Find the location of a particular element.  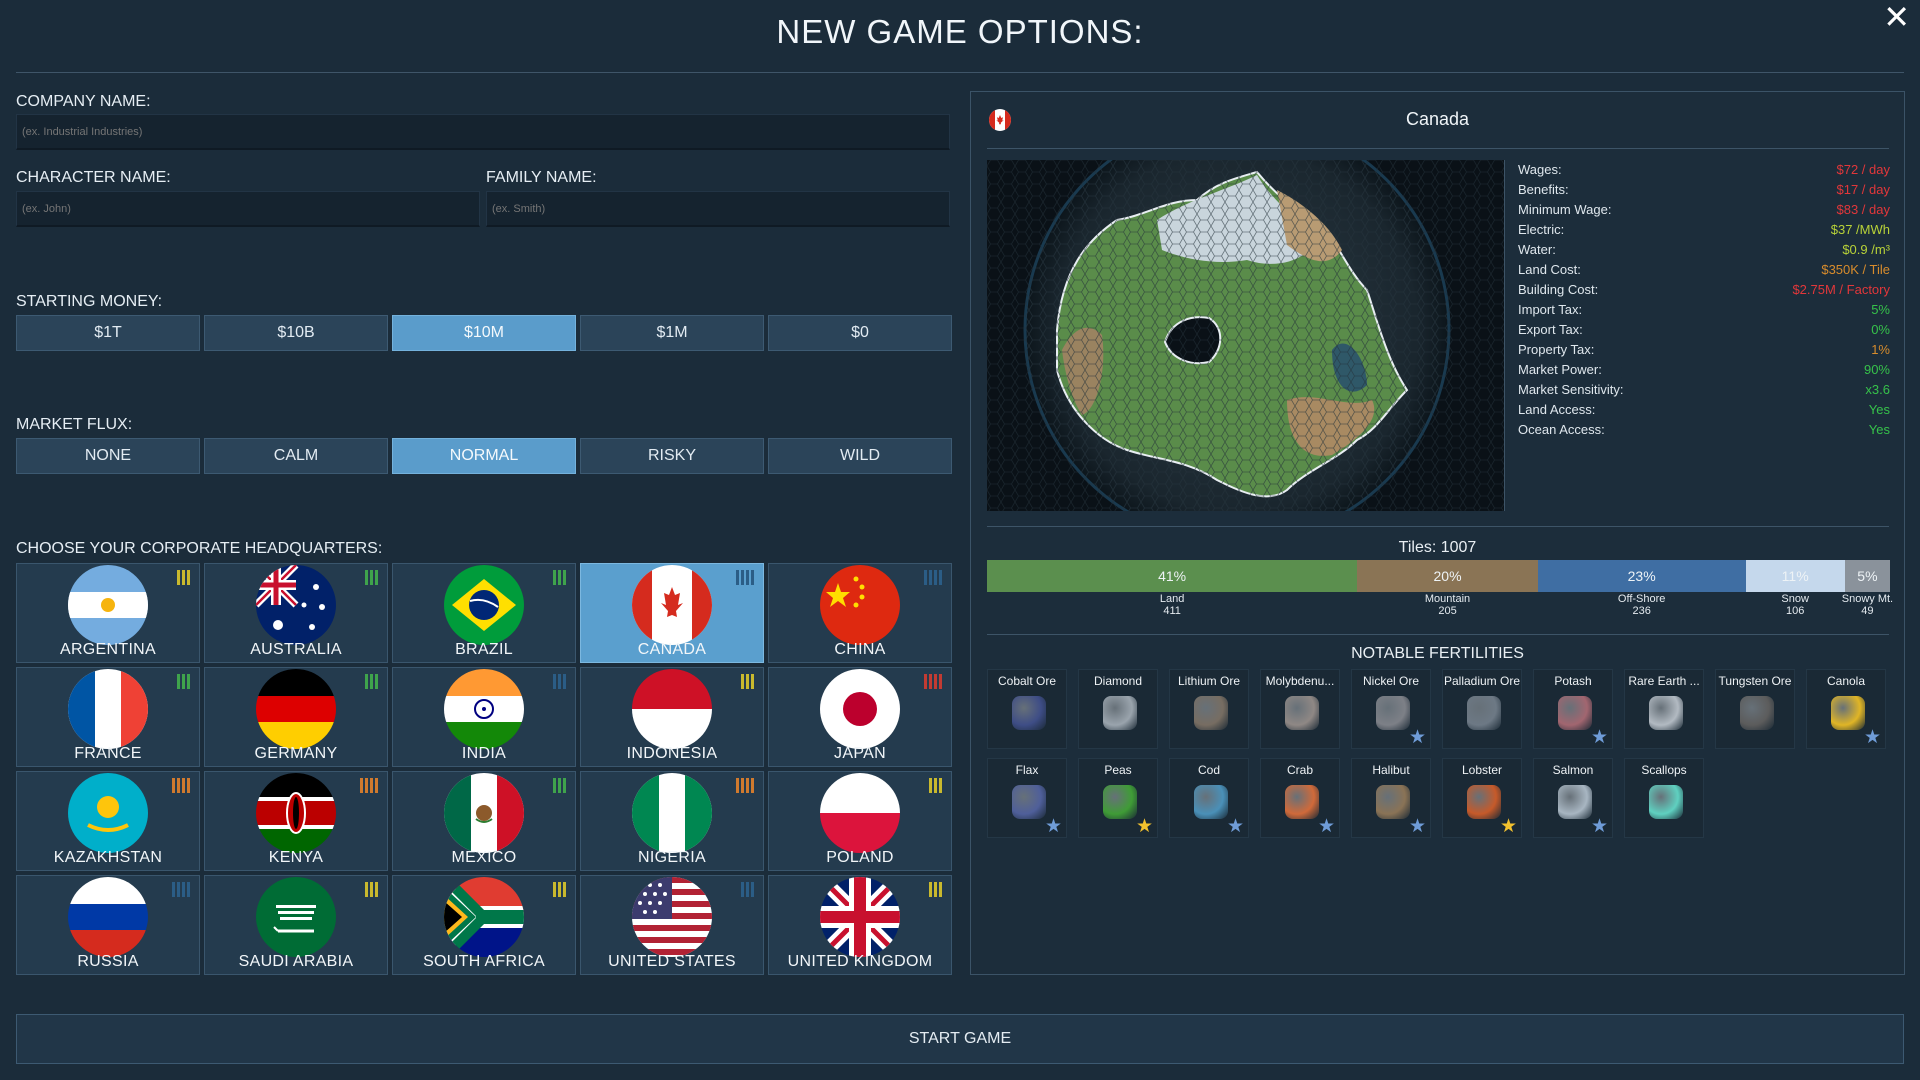

fertility-diamond: Diamond is located at coordinates (1118, 709).